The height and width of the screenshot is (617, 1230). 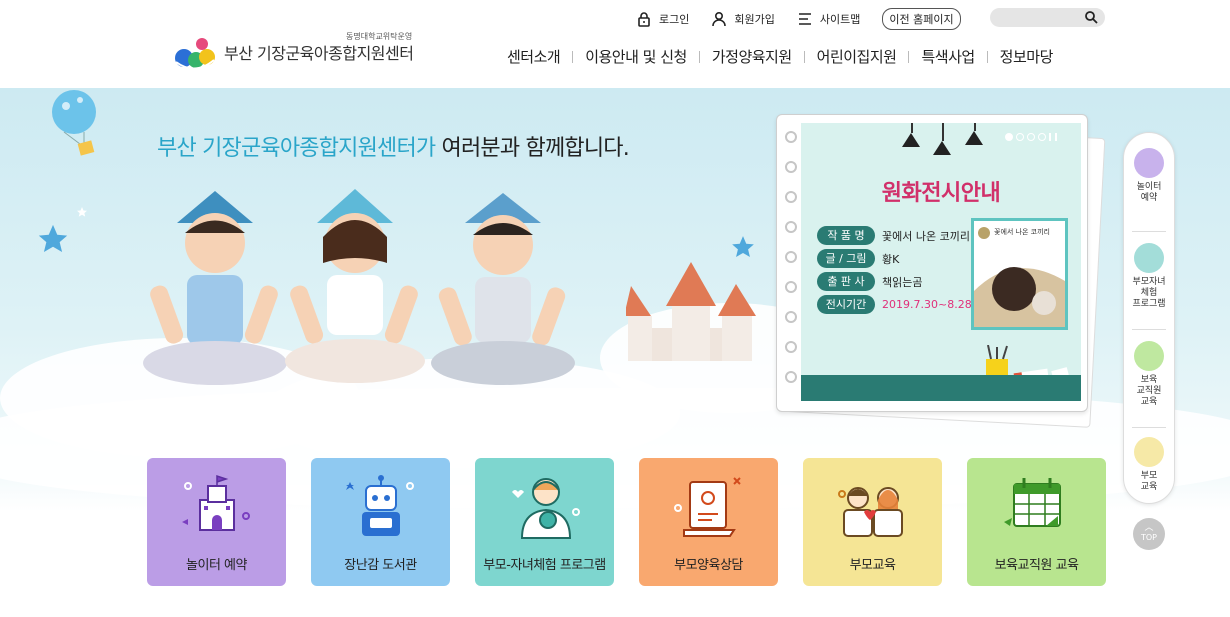 What do you see at coordinates (319, 53) in the screenshot?
I see `logo-title: 부산 기장군육아종합지원센터` at bounding box center [319, 53].